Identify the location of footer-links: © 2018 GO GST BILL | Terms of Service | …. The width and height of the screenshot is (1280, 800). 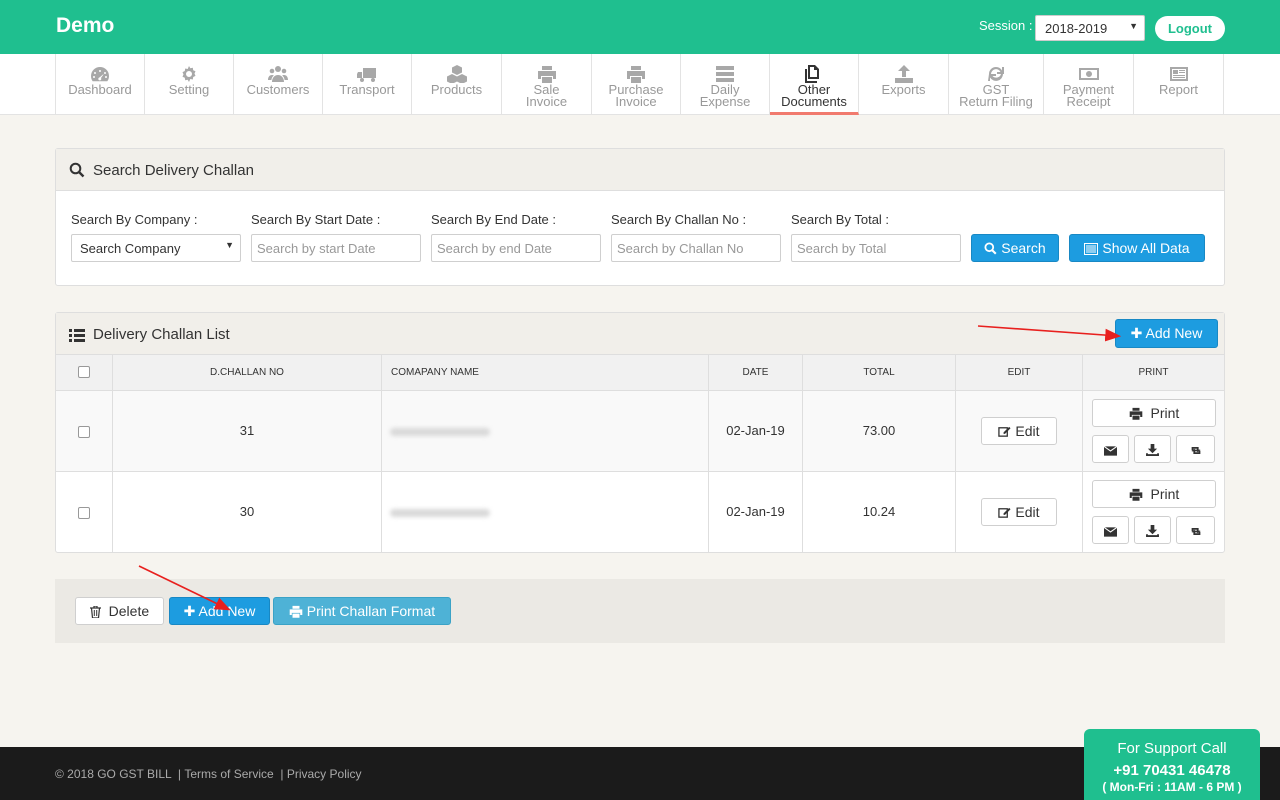
(208, 774).